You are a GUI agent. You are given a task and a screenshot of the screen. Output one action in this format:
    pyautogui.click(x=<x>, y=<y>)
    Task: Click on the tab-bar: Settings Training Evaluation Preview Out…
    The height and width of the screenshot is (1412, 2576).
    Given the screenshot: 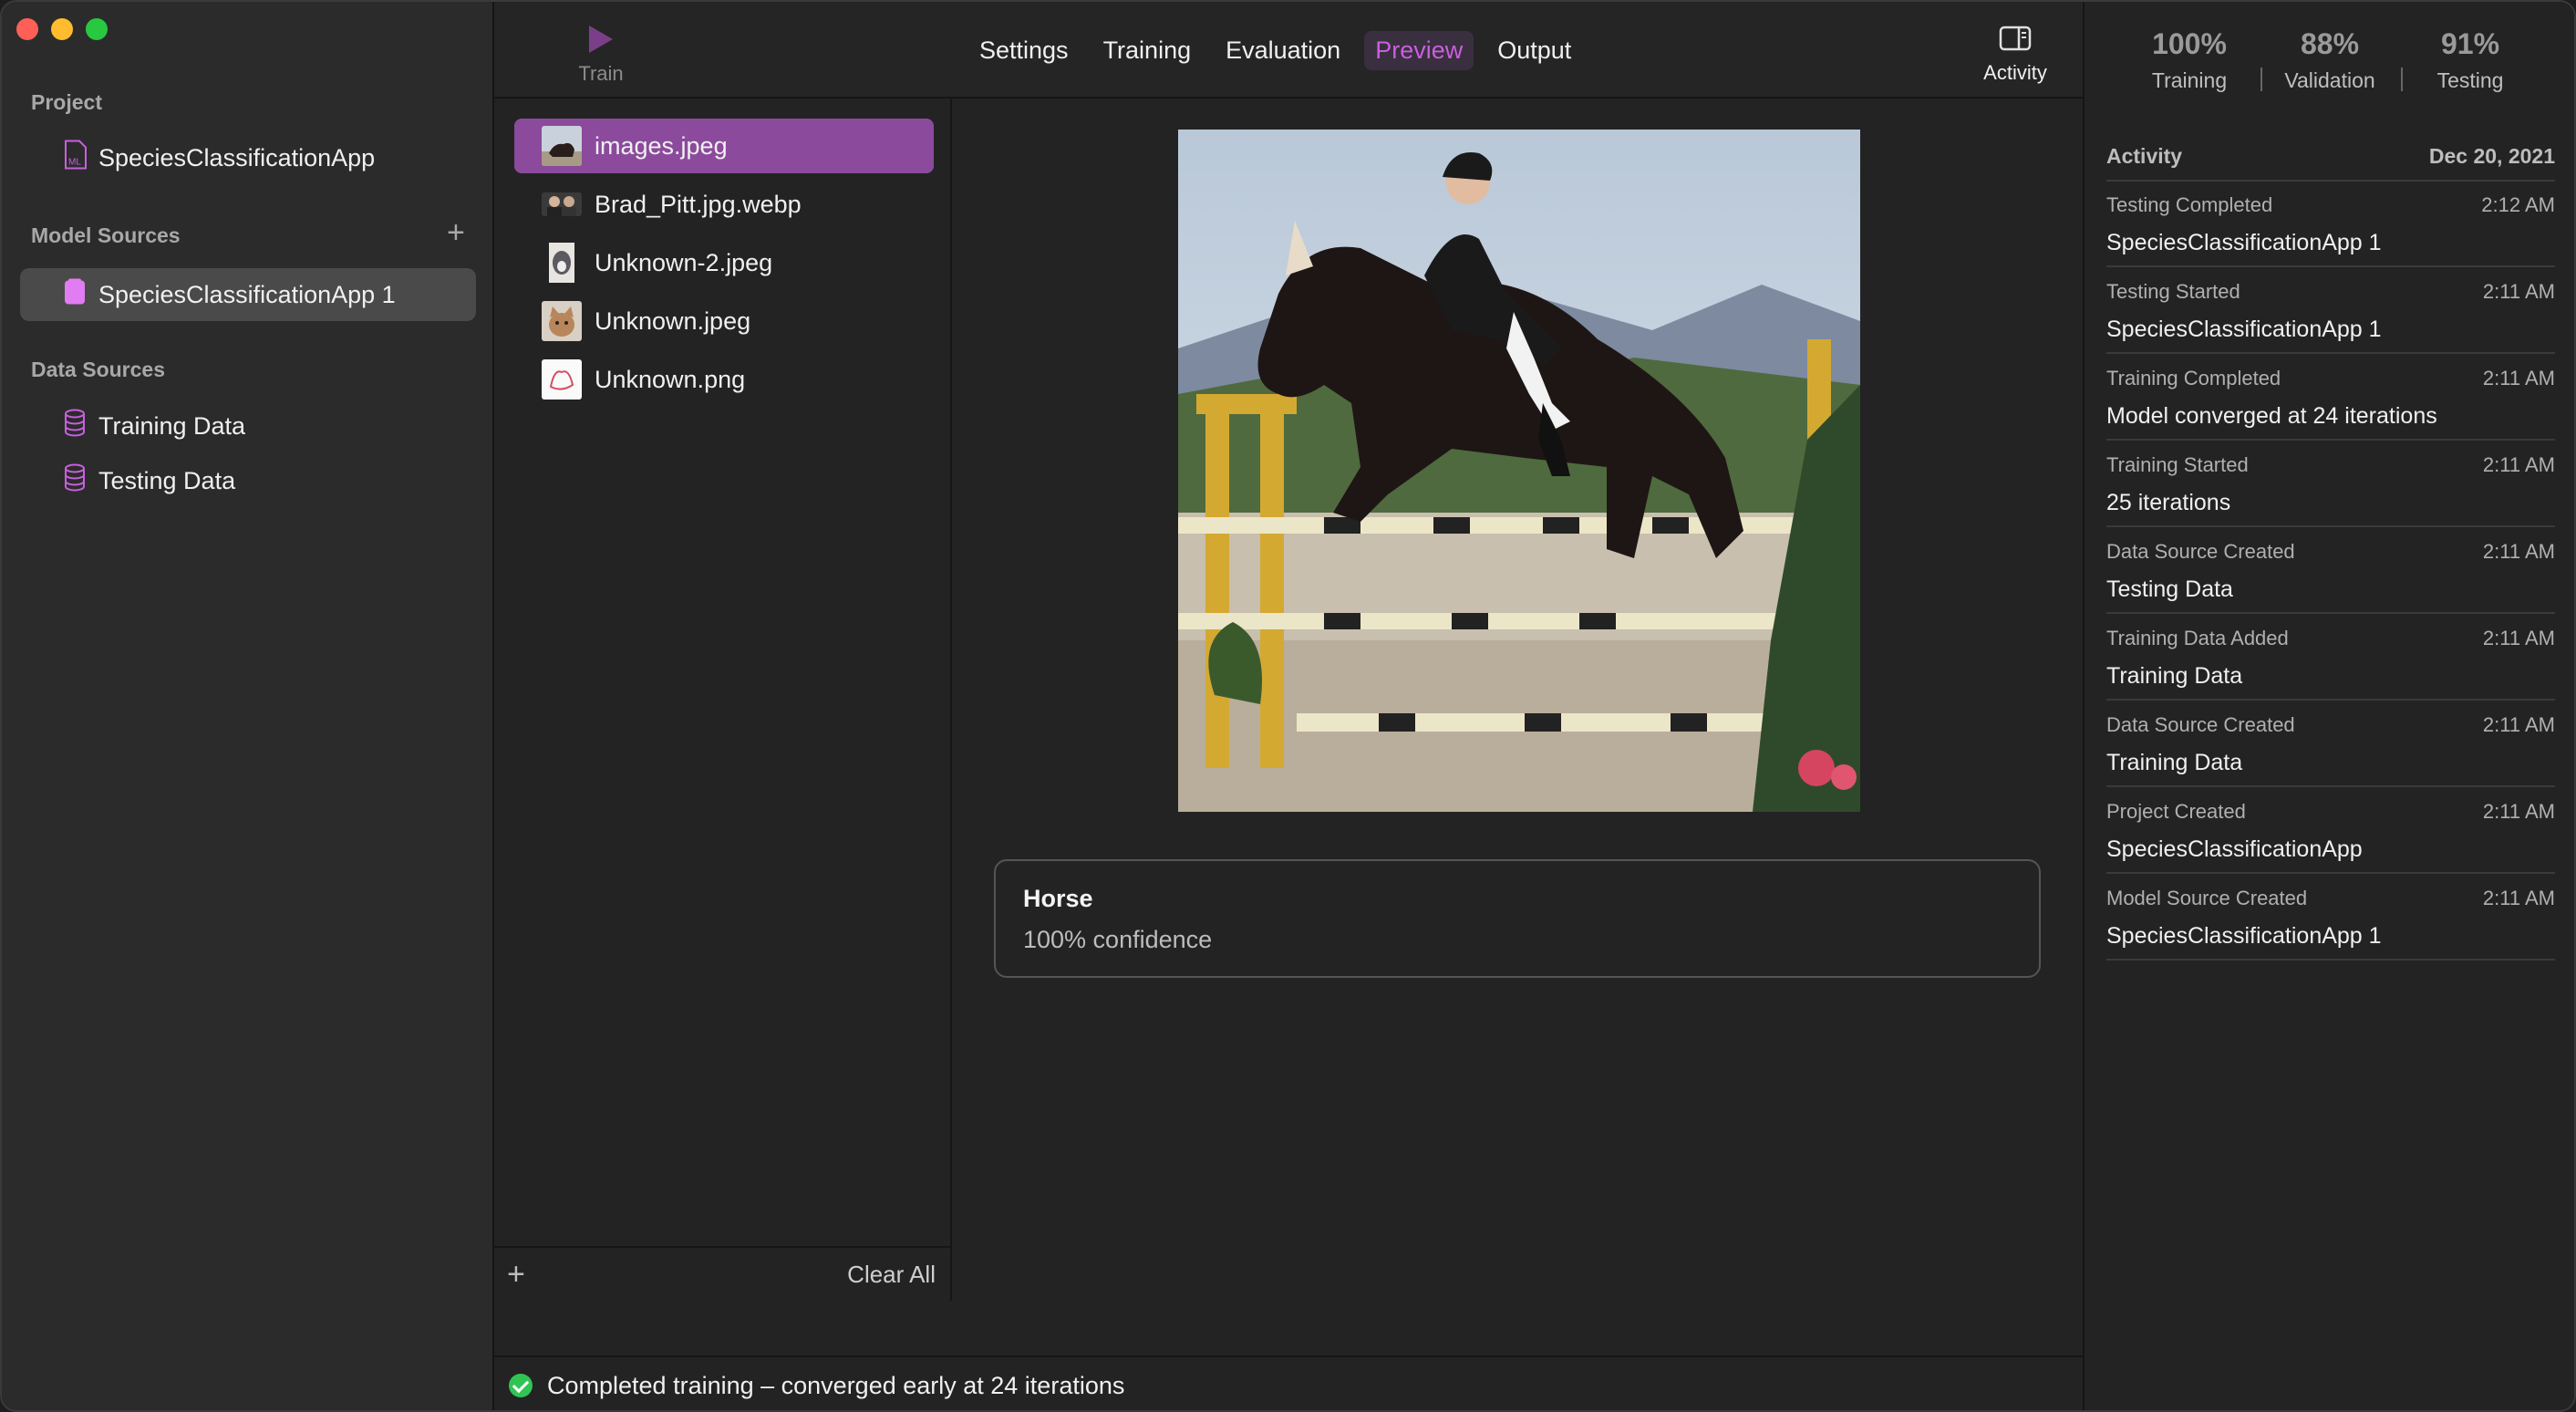 What is the action you would take?
    pyautogui.click(x=1275, y=50)
    